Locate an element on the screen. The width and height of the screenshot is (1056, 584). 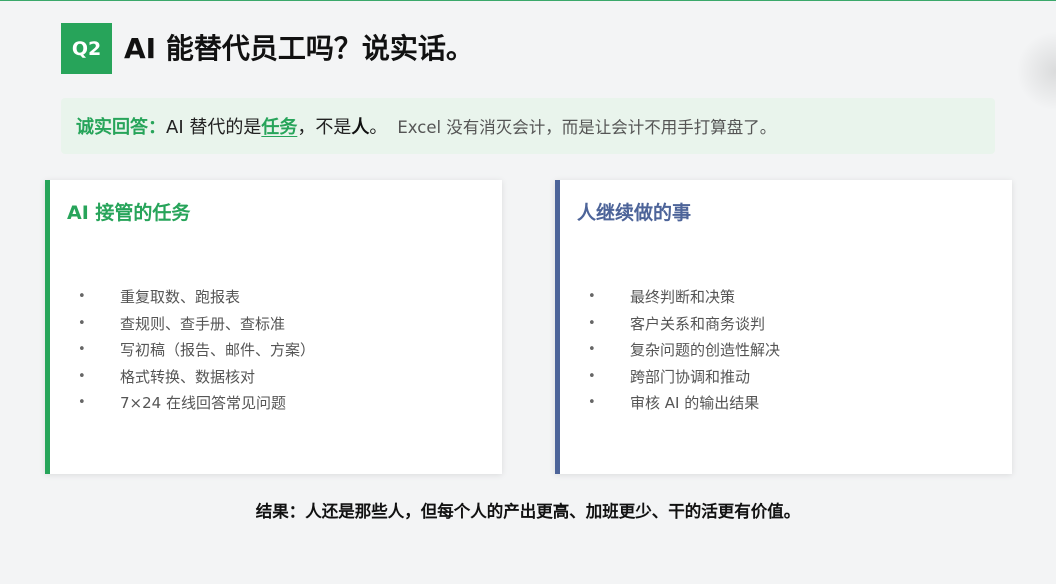
human-tasks-title: 人继续做的事 is located at coordinates (634, 213).